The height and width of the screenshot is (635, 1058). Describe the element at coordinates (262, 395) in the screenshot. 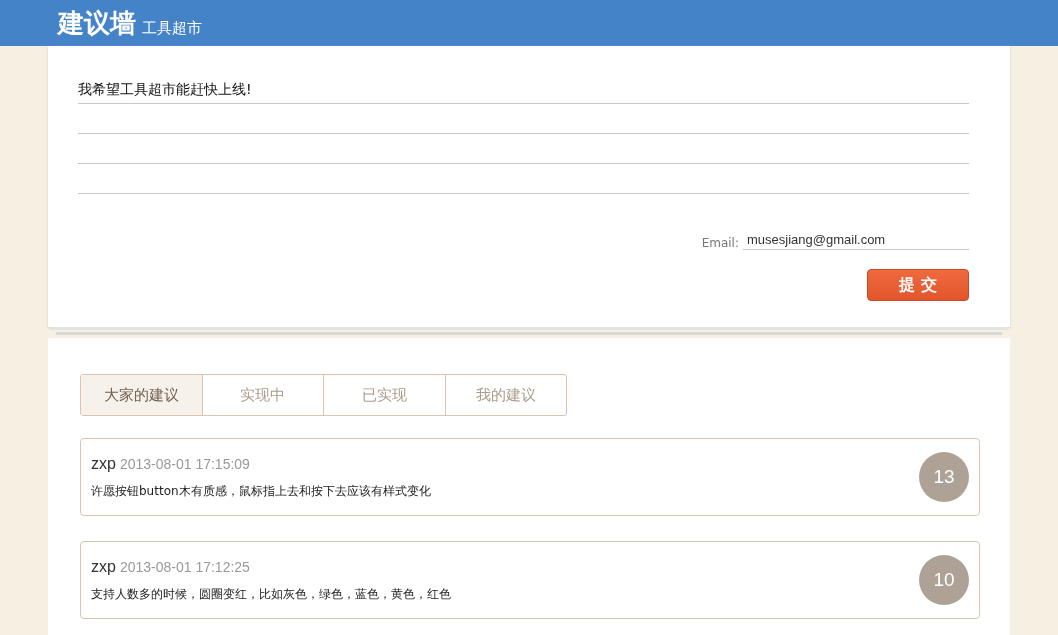

I see `filter-tab: 实现中` at that location.